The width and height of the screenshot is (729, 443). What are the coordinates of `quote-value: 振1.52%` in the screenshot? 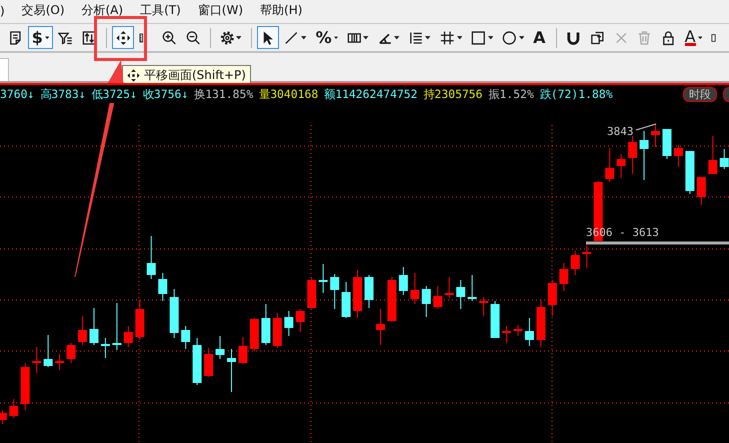 It's located at (511, 94).